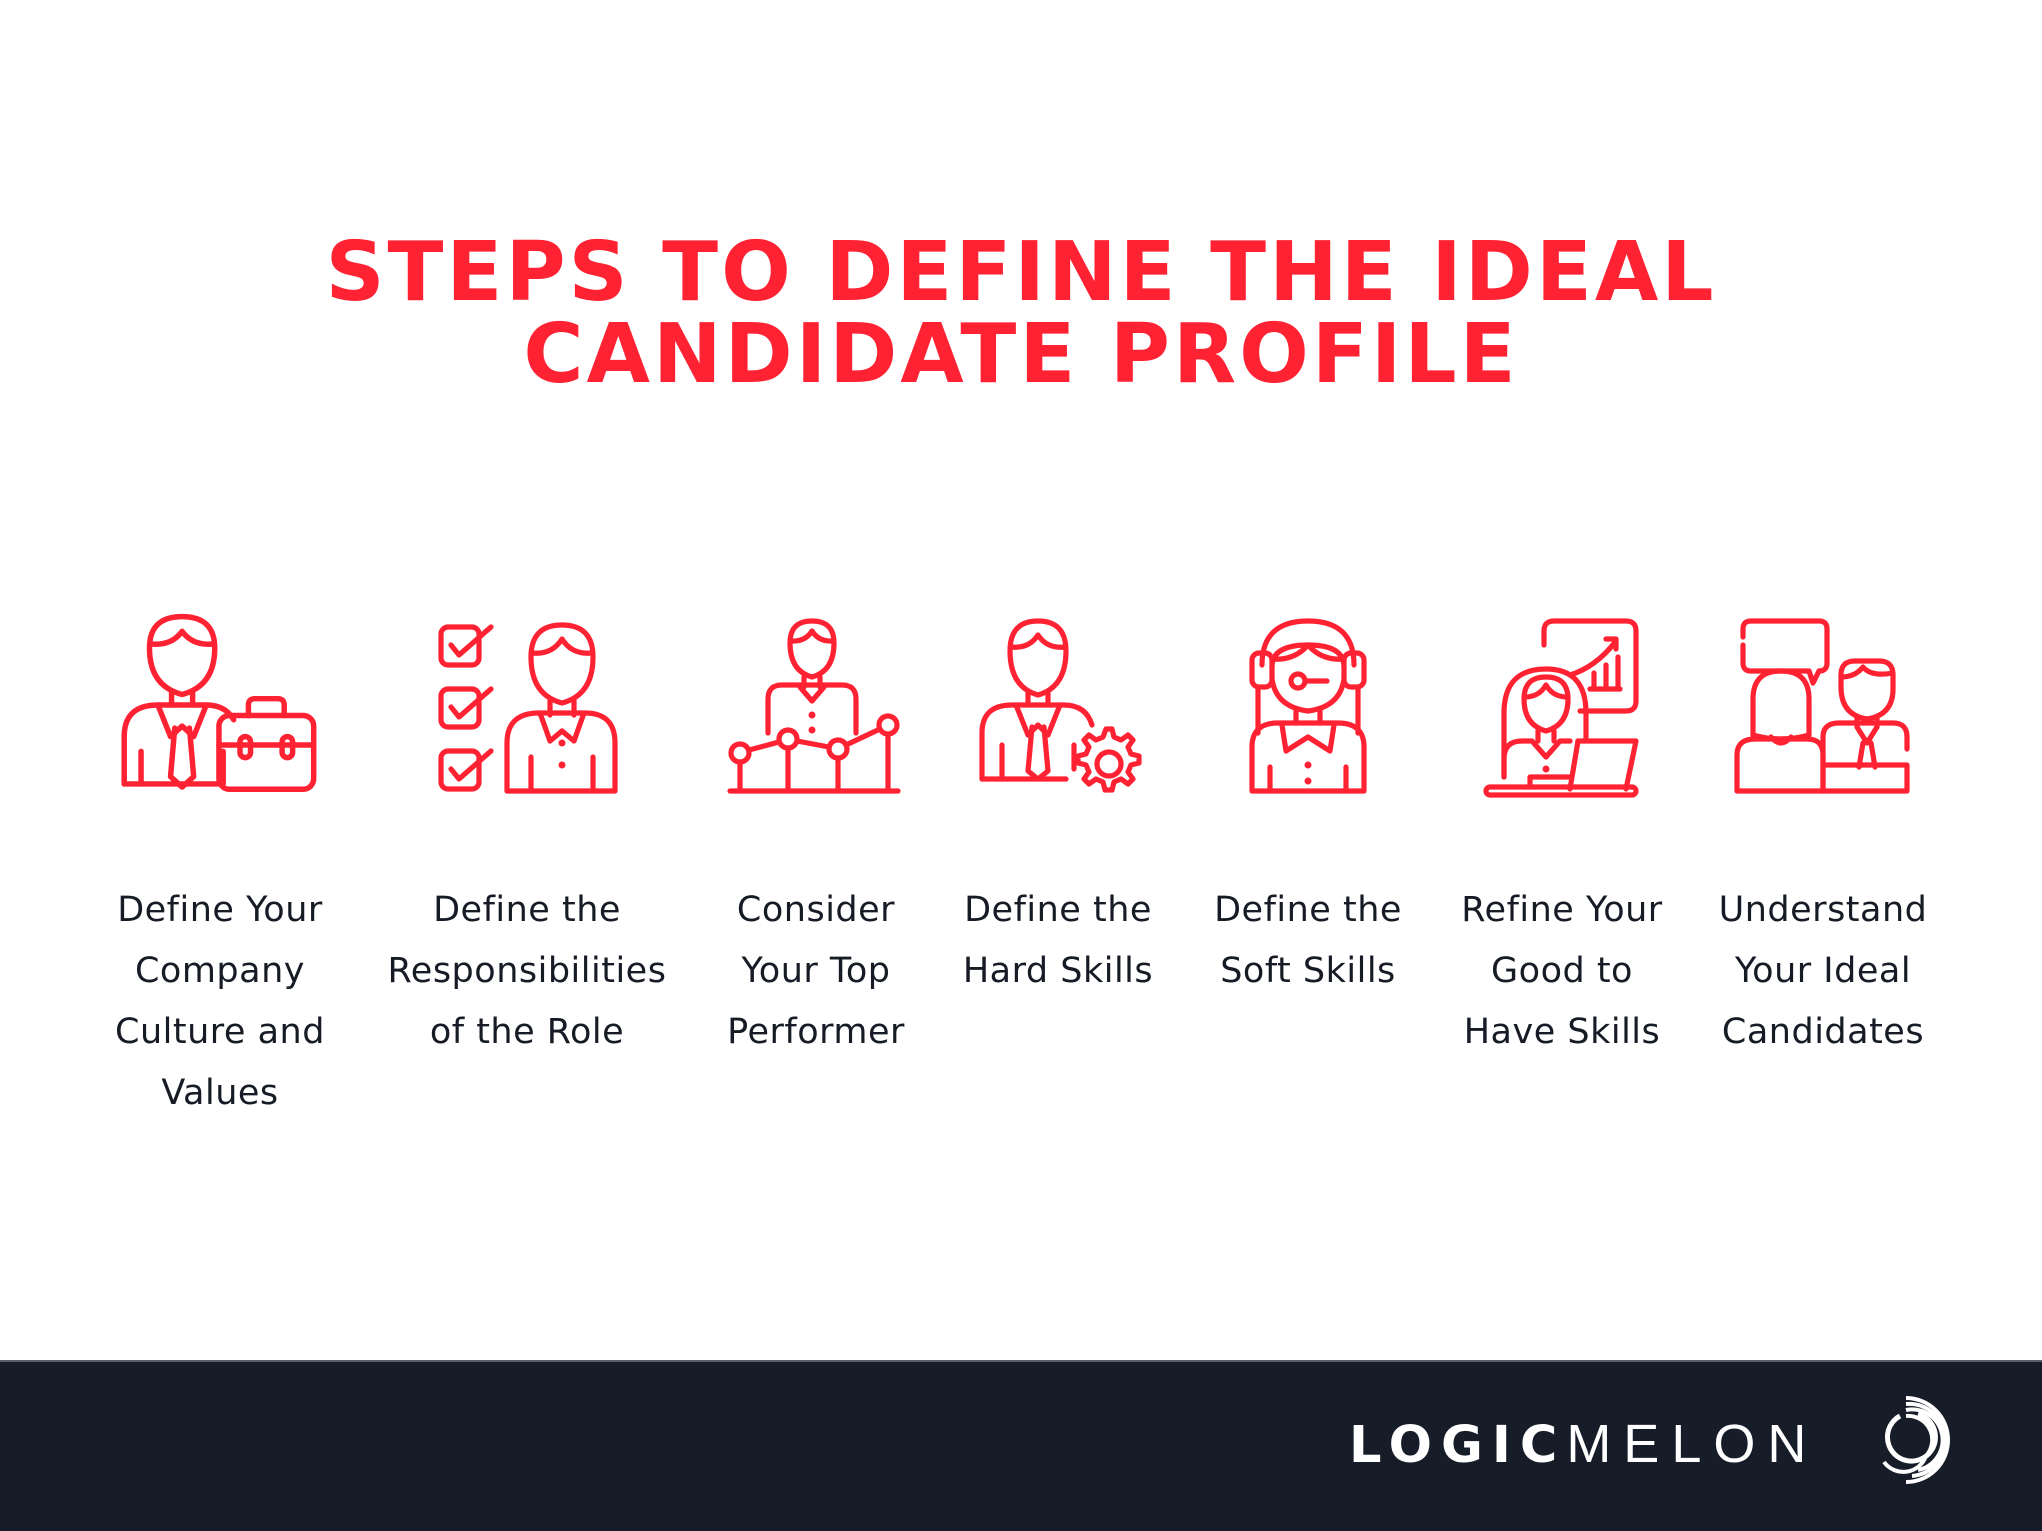  Describe the element at coordinates (1911, 1441) in the screenshot. I see `logicmelon-rings-icon` at that location.